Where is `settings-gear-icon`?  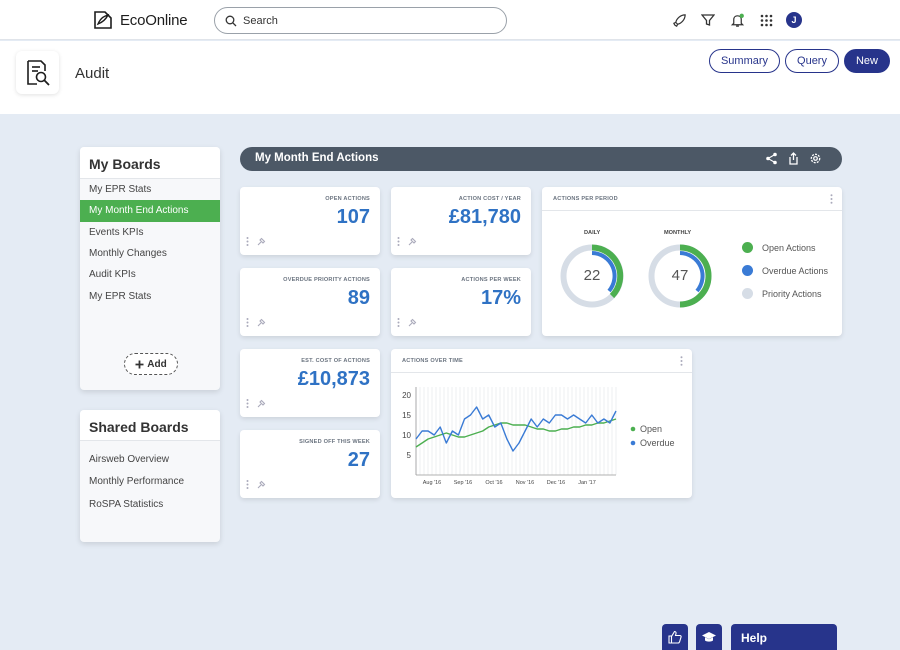
settings-gear-icon is located at coordinates (815, 158).